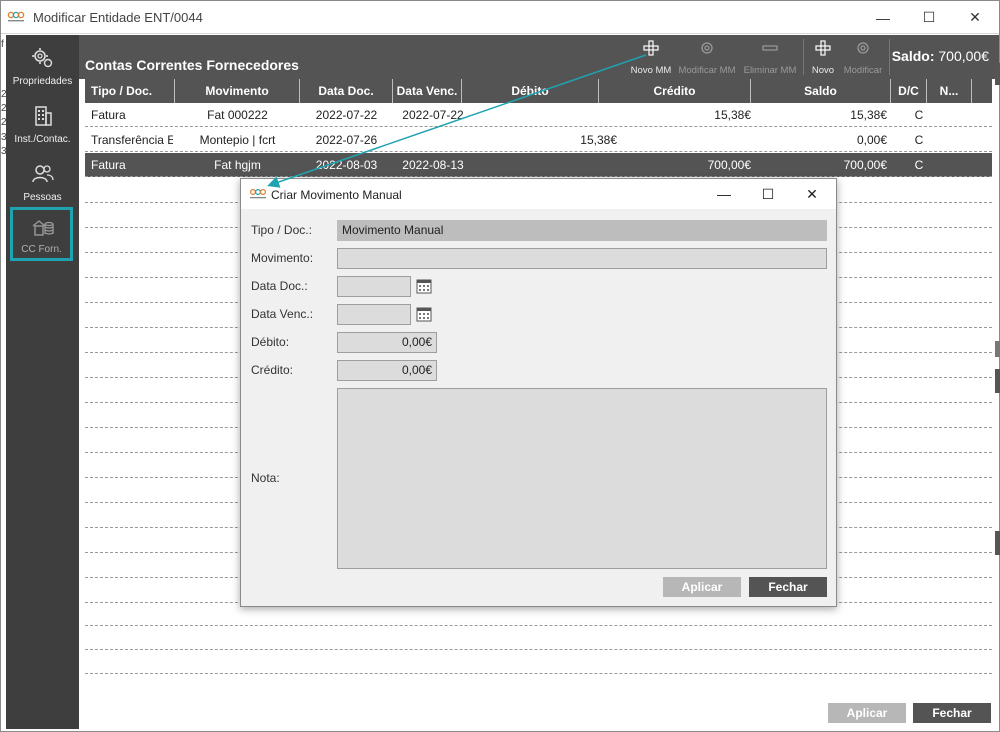 The height and width of the screenshot is (732, 1000). Describe the element at coordinates (346, 165) in the screenshot. I see `cell-data-doc: 2022-08-03` at that location.